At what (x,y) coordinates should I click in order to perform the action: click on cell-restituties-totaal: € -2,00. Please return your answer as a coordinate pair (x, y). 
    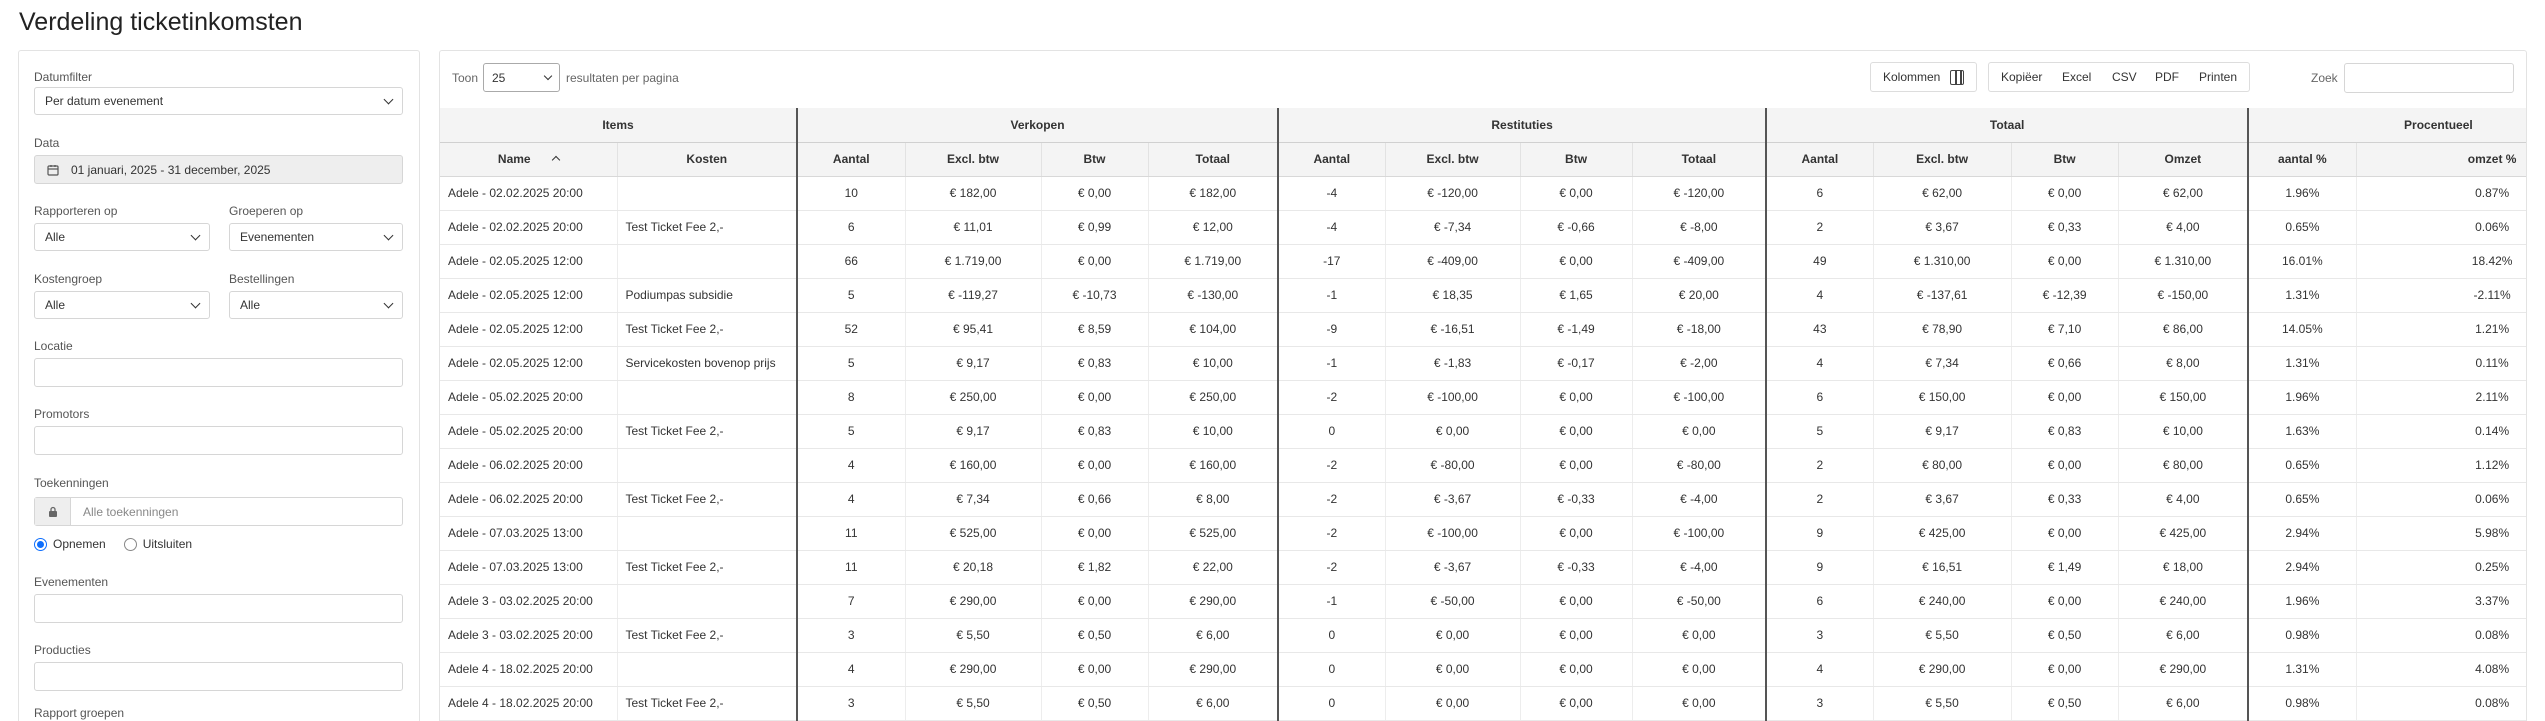
    Looking at the image, I should click on (1699, 363).